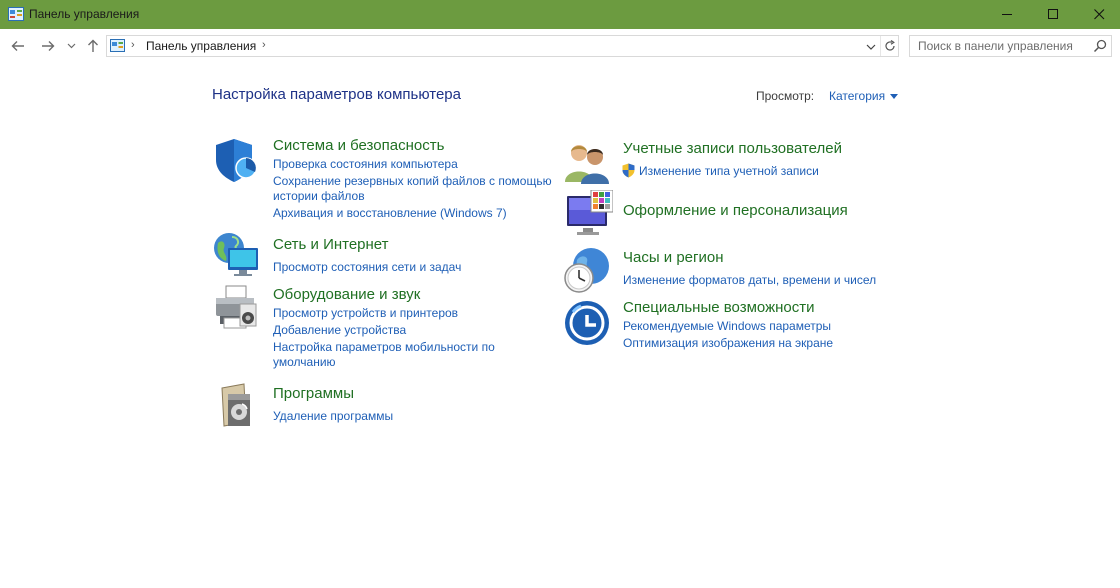 The height and width of the screenshot is (588, 1120). I want to click on category-title-user-accounts: Учетные записи пользователей, so click(732, 148).